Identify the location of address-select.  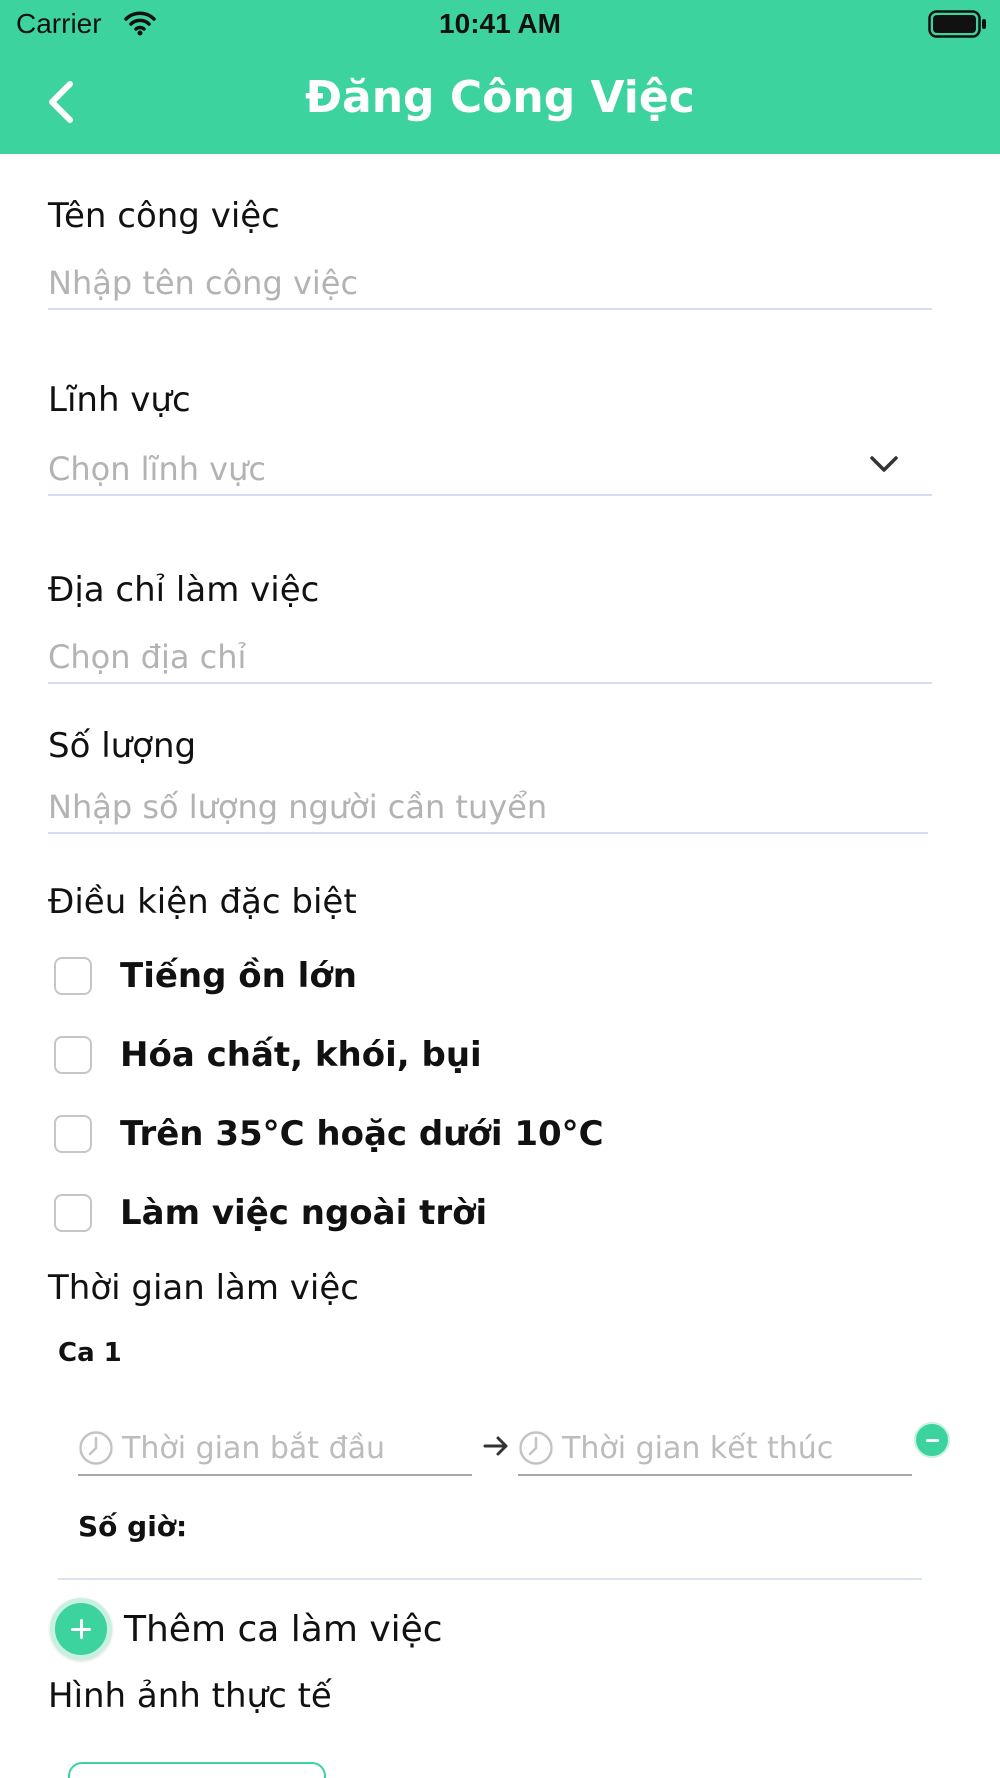
(490, 658).